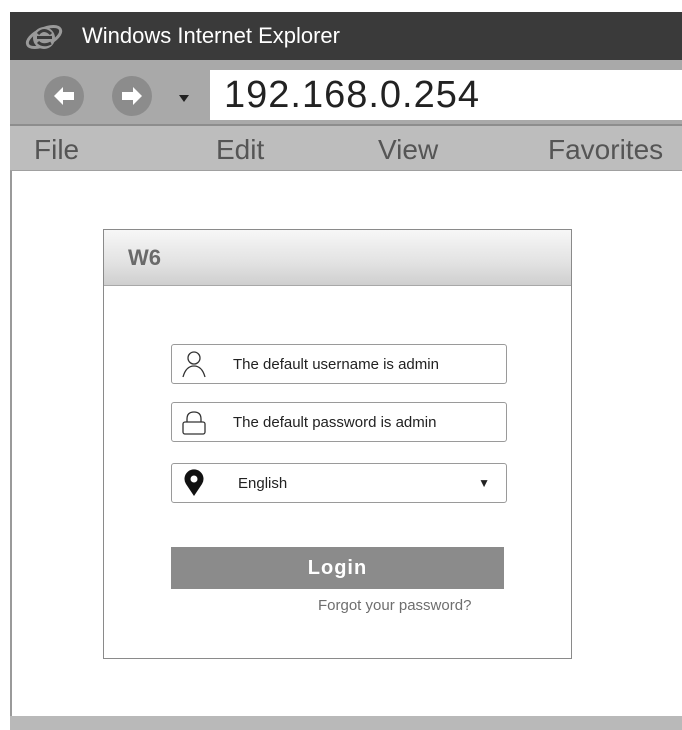  Describe the element at coordinates (337, 568) in the screenshot. I see `login-button: Login` at that location.